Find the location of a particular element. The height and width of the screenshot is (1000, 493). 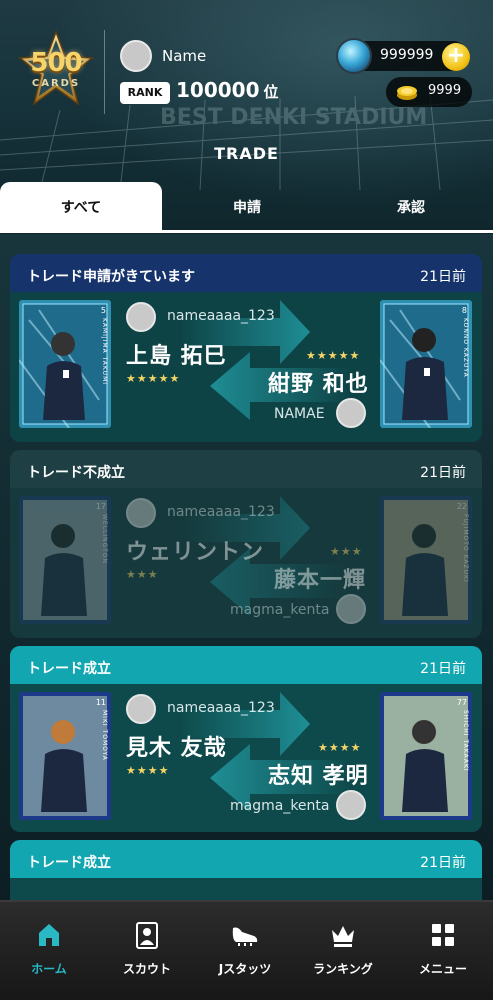

app-logo: 500 CARDS is located at coordinates (56, 69).